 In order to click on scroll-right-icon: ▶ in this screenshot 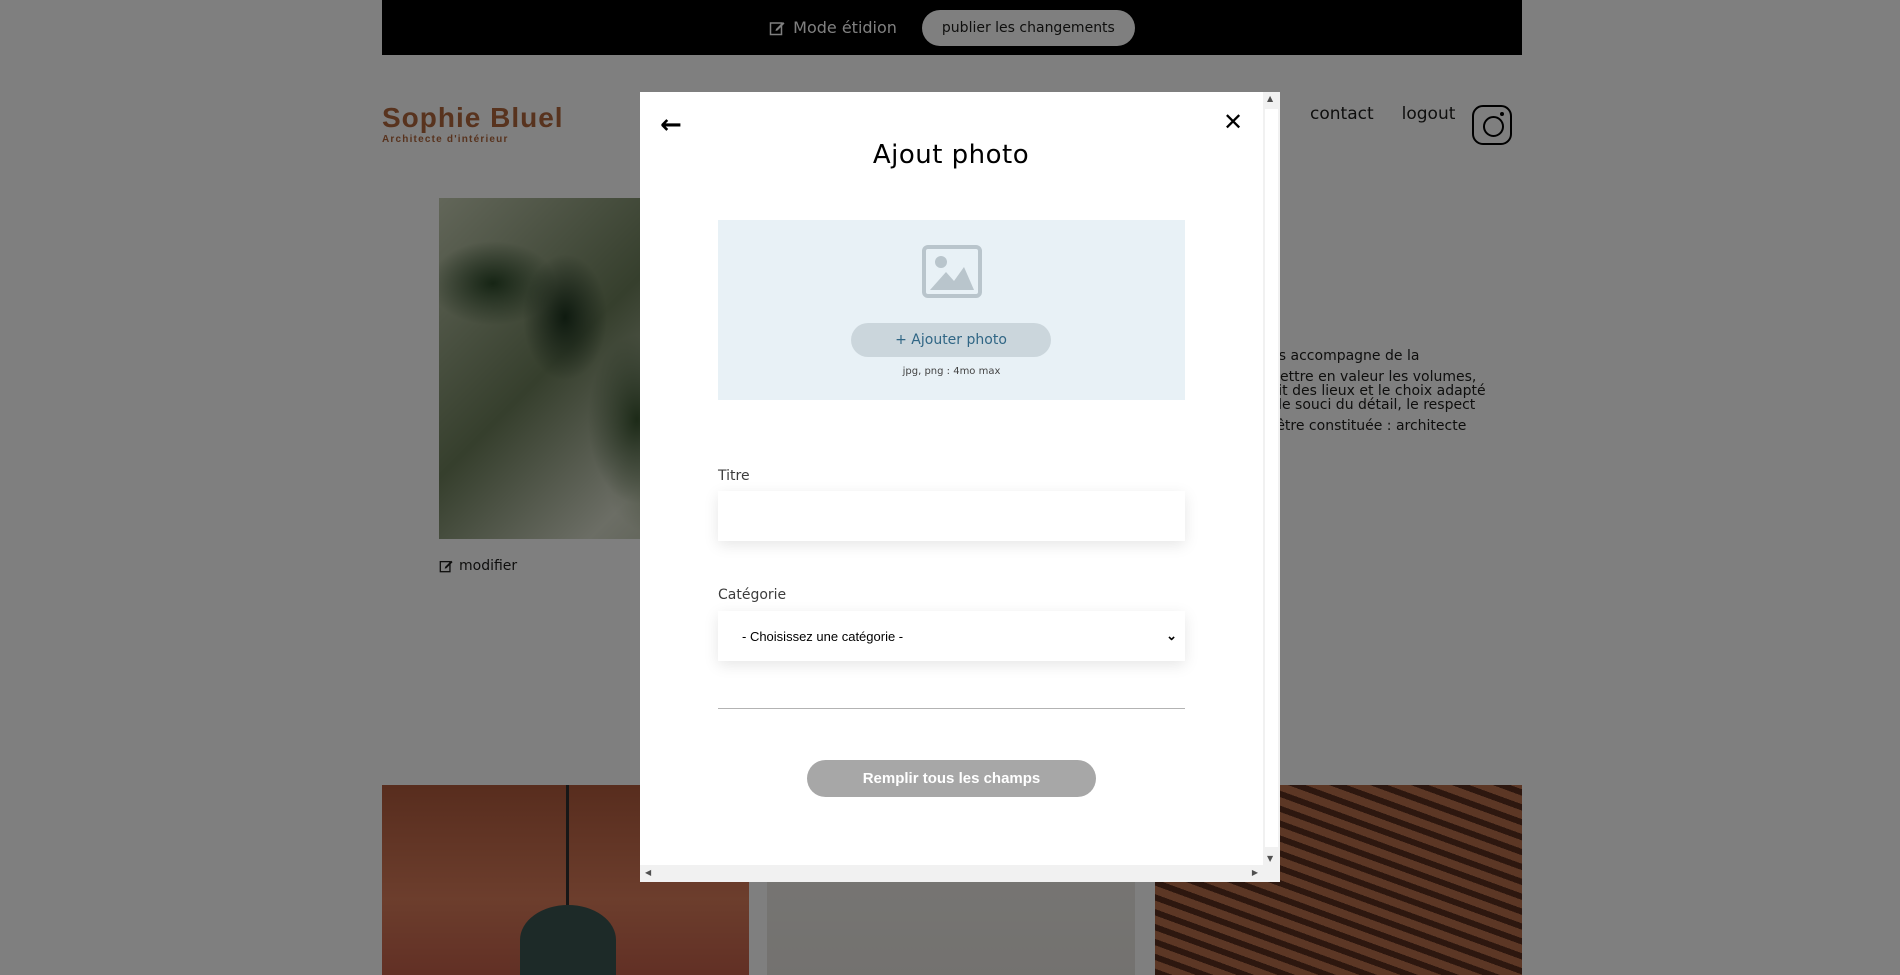, I will do `click(1255, 872)`.